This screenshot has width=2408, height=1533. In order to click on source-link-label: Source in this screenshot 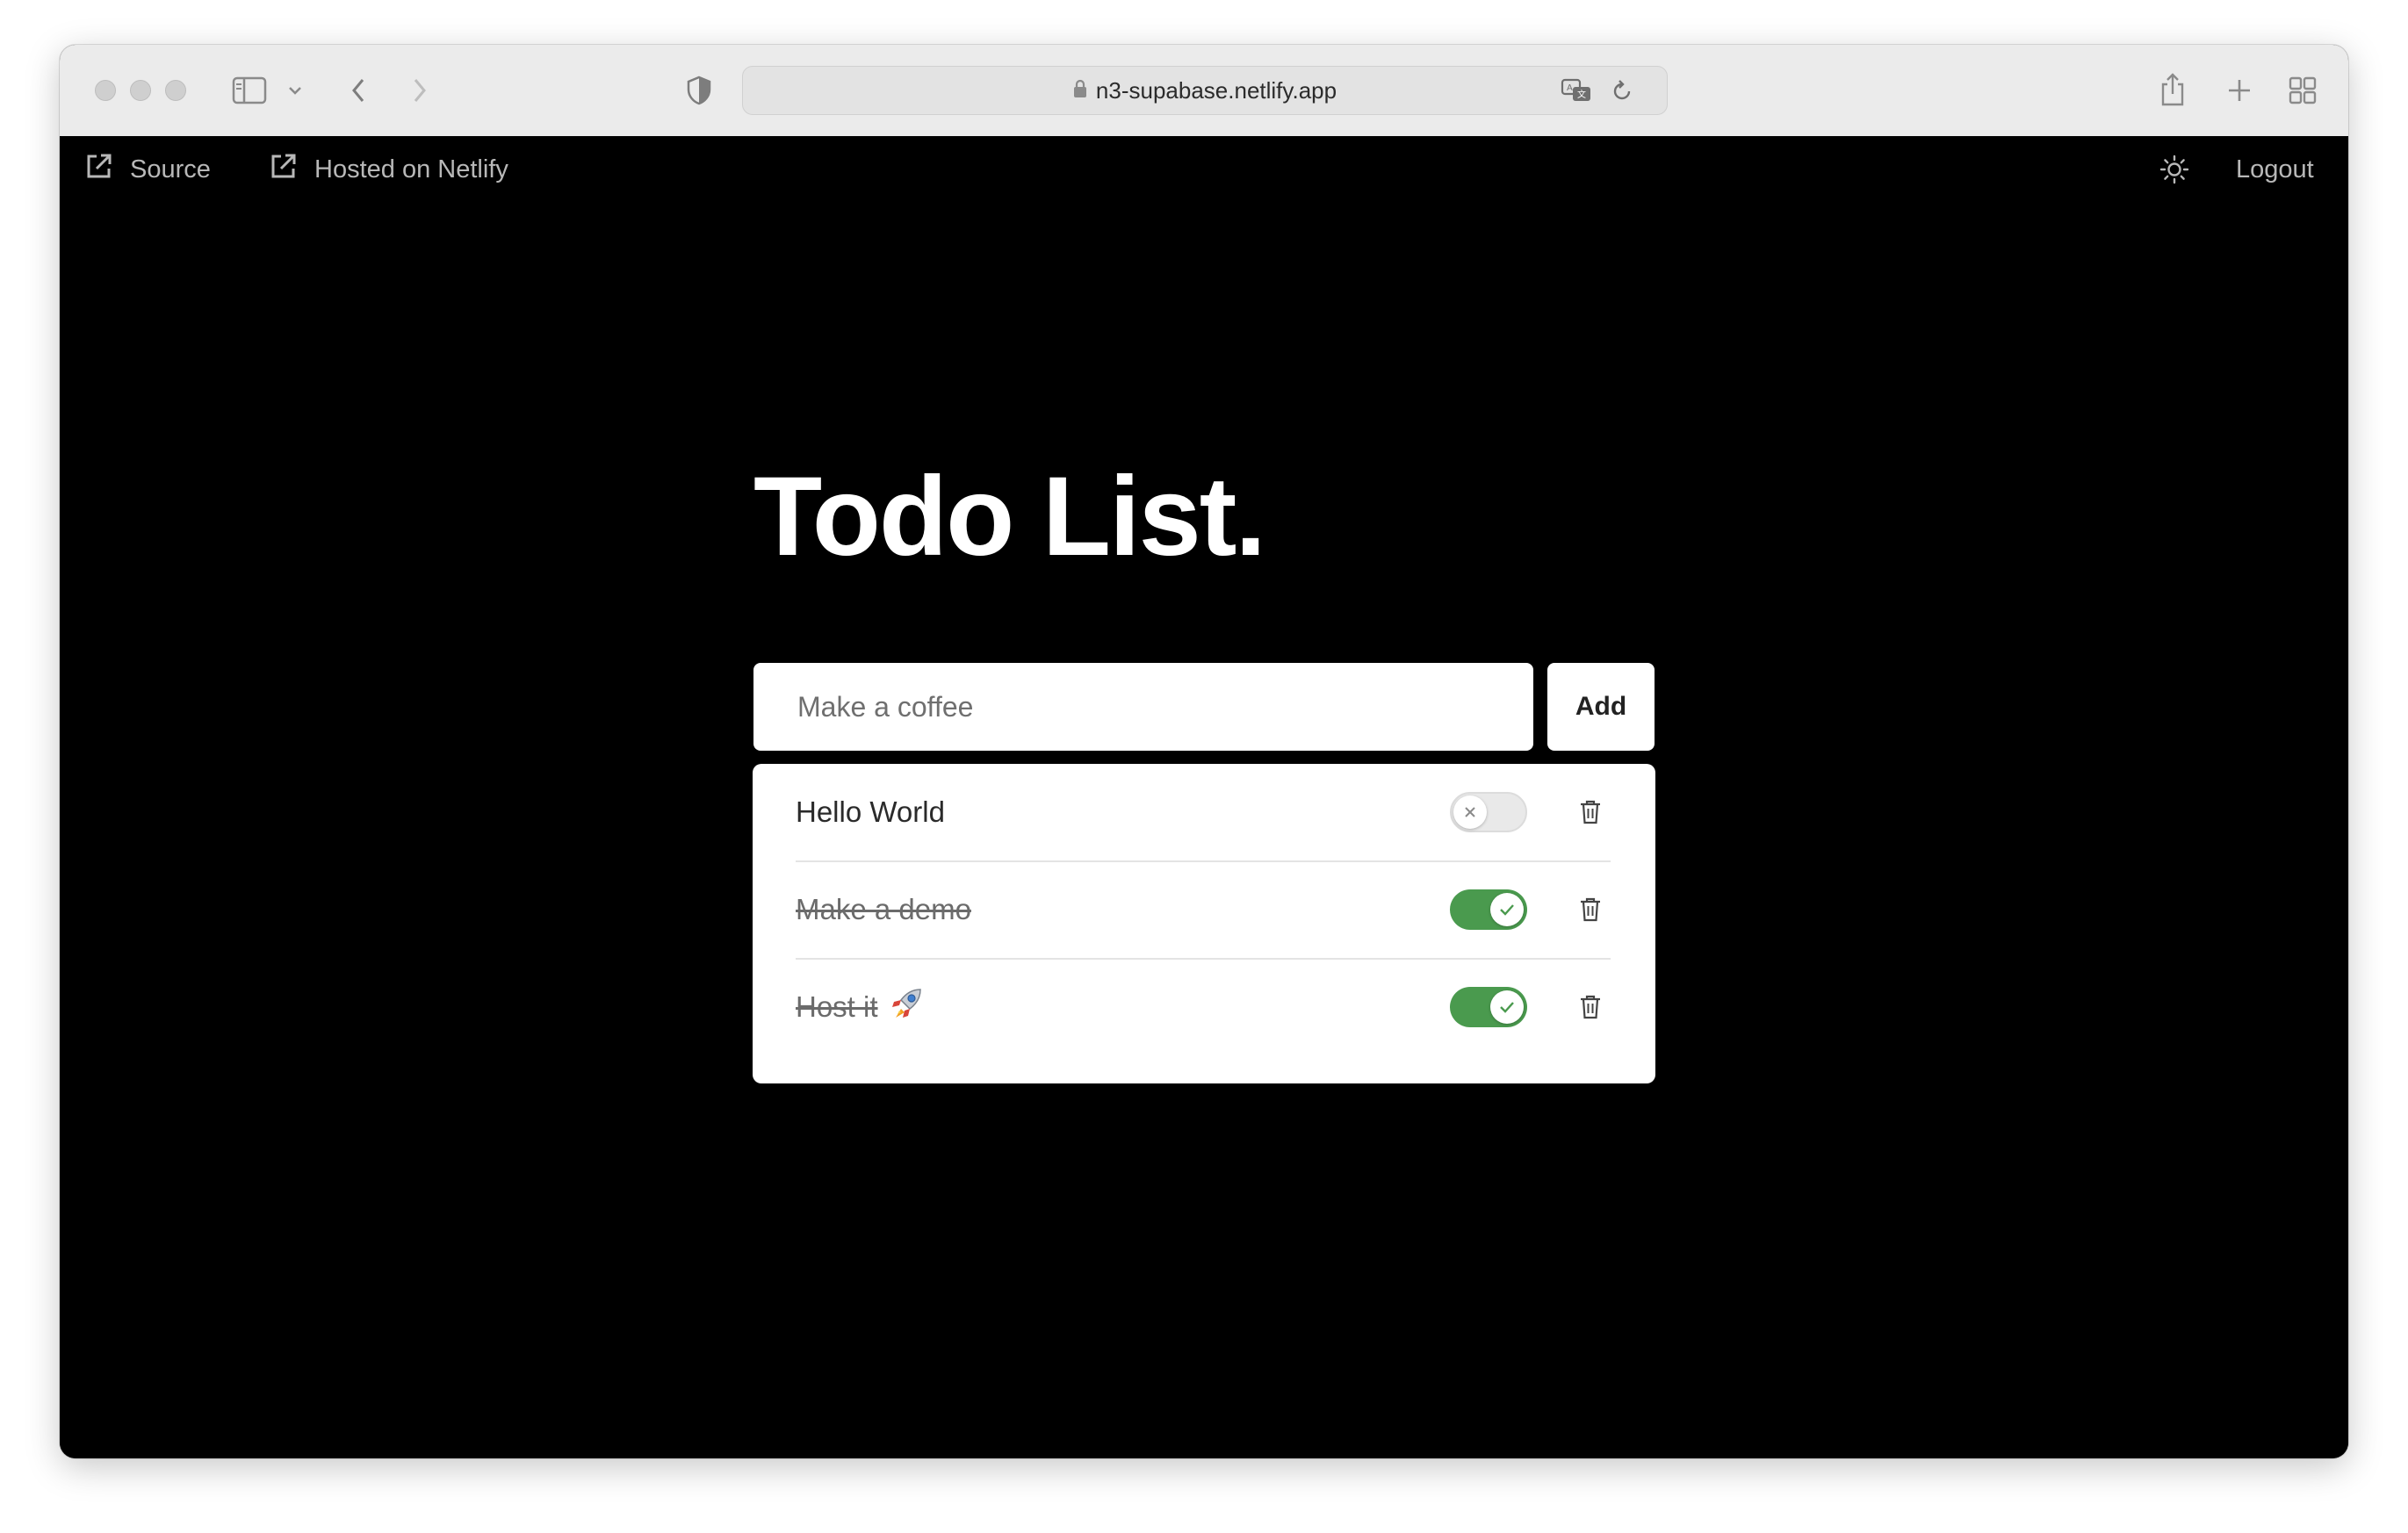, I will do `click(170, 169)`.